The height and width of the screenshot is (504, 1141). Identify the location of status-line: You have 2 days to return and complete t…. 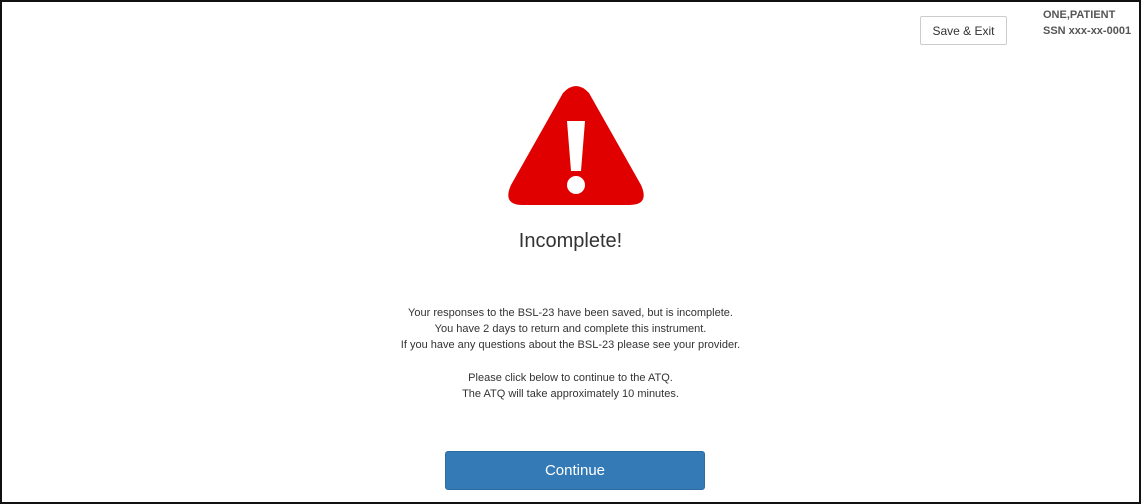
(570, 329).